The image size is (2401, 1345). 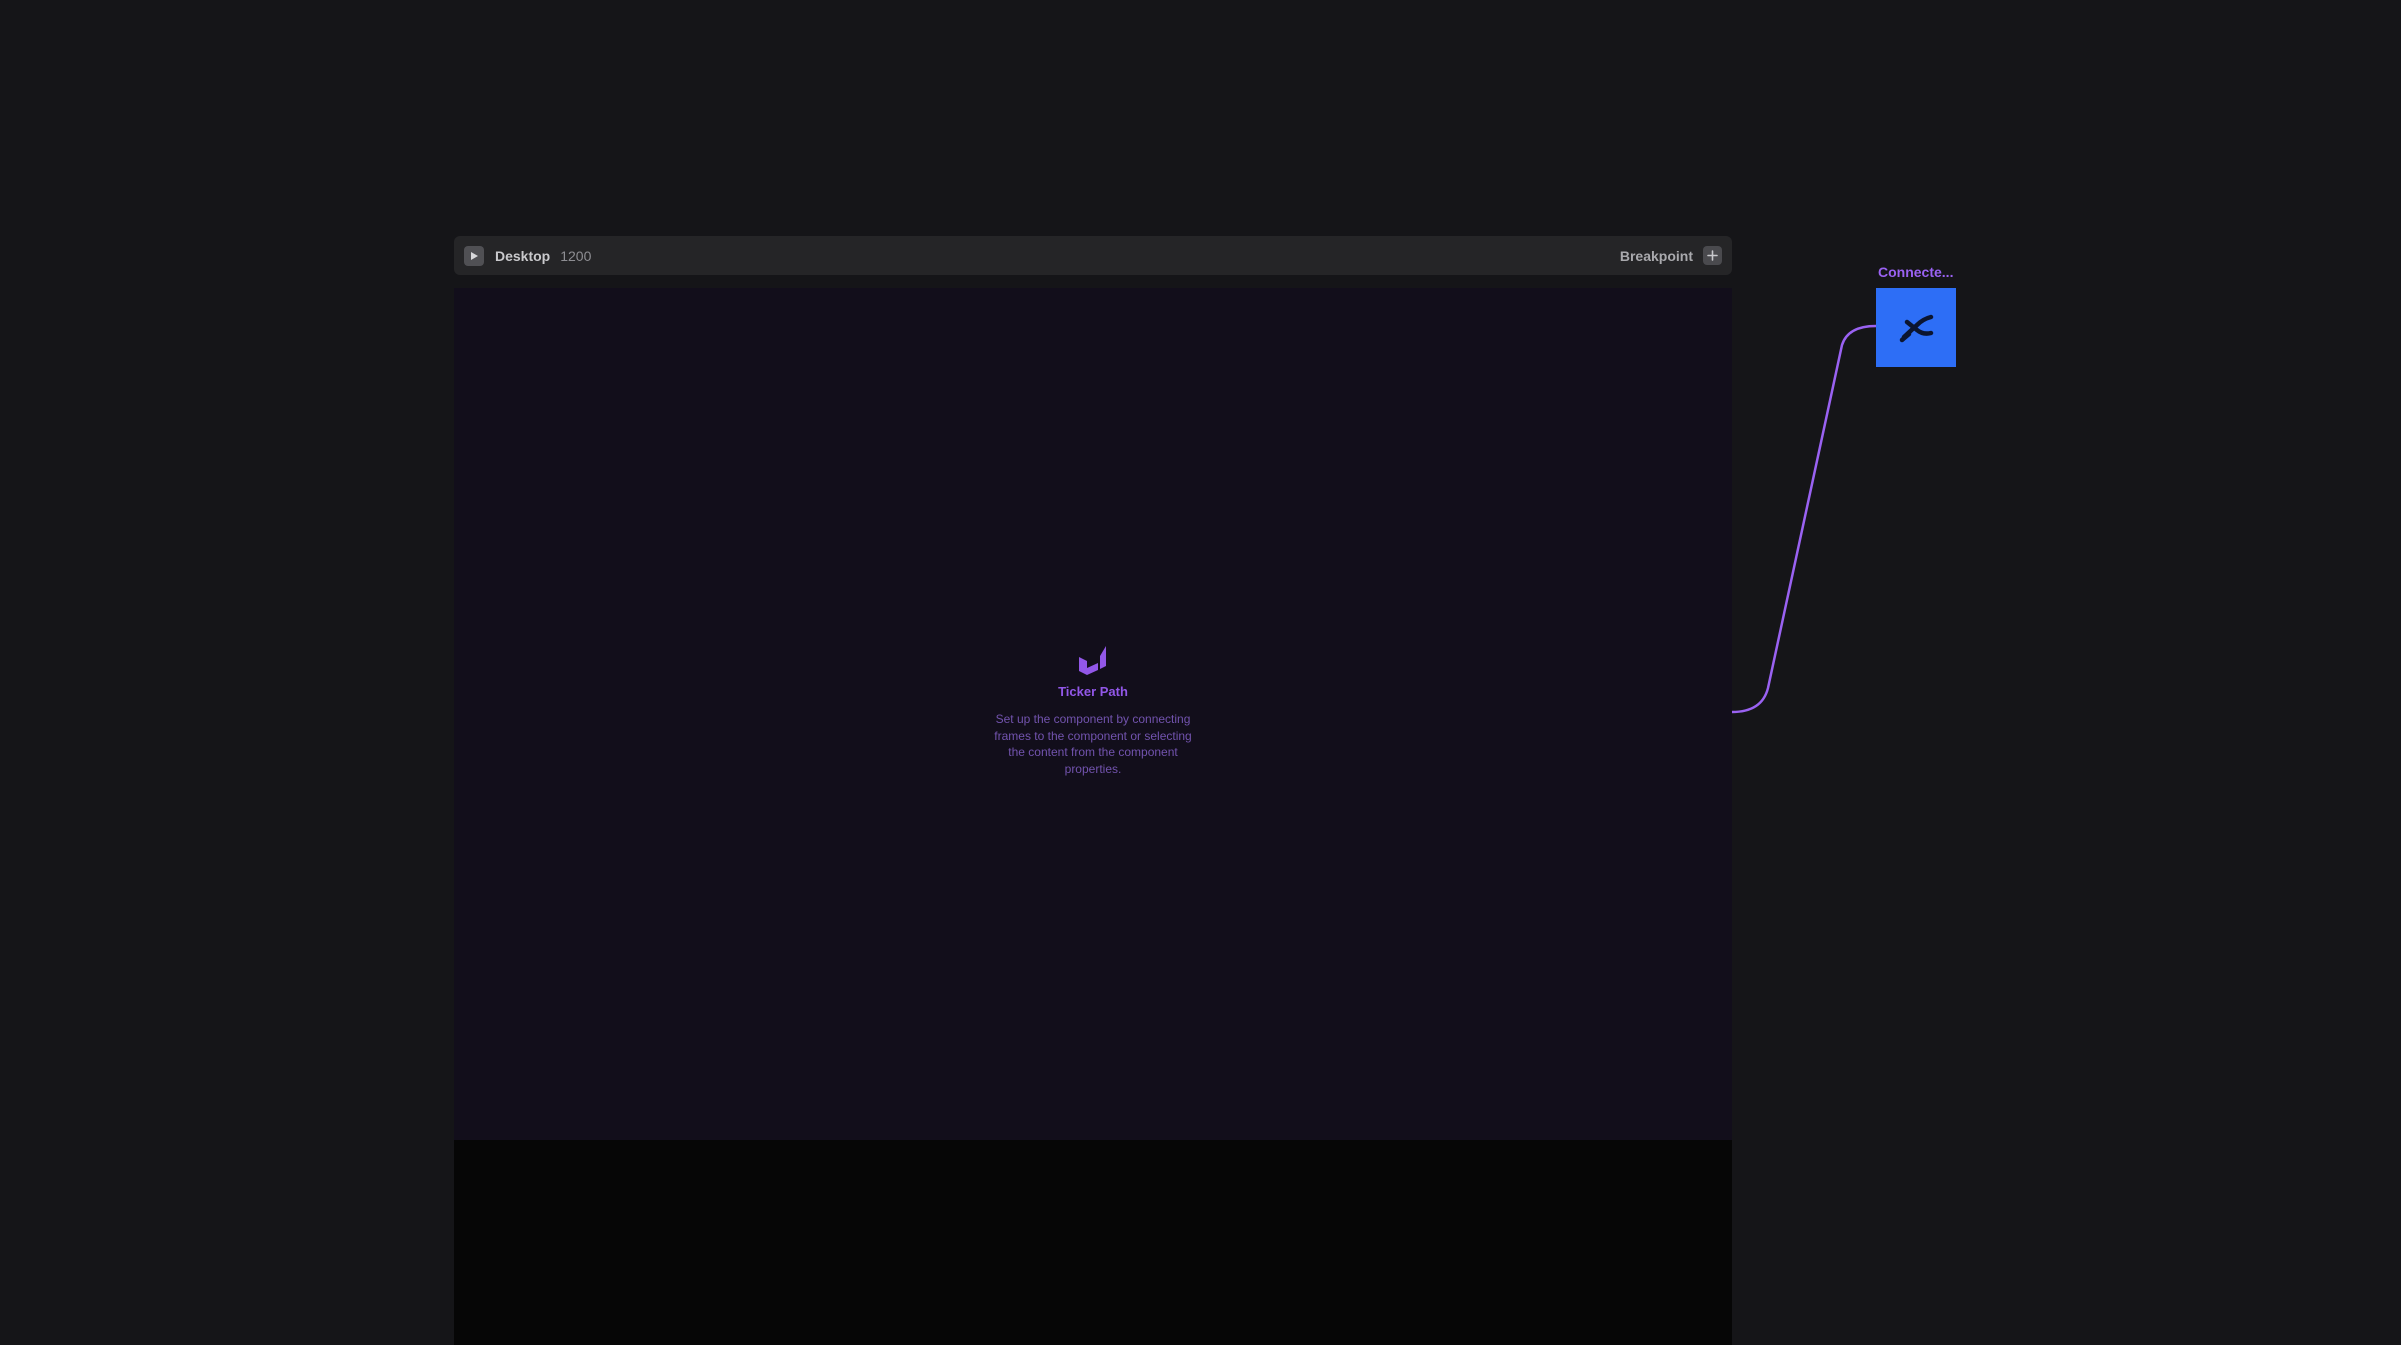 I want to click on preview-button, so click(x=474, y=255).